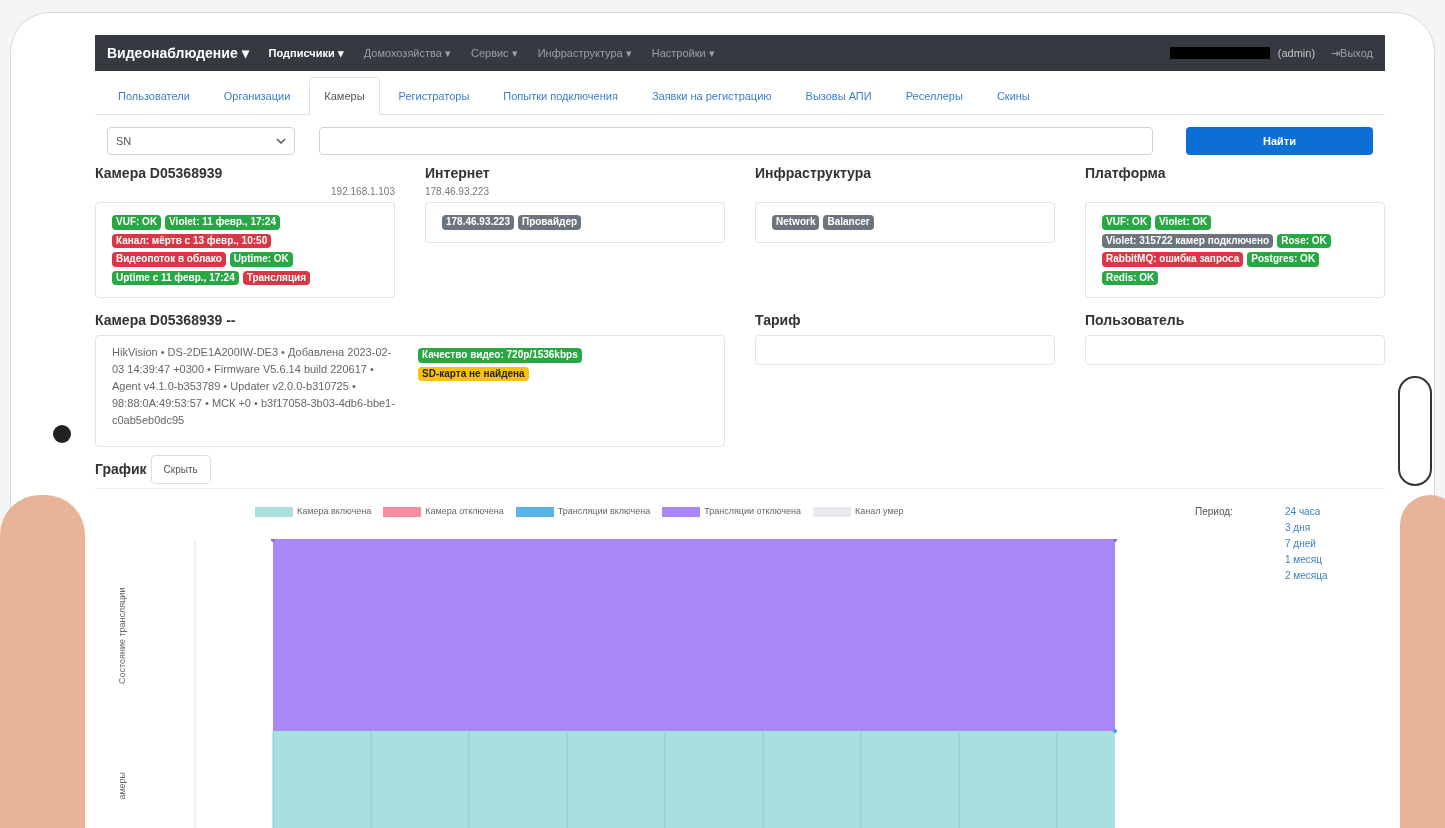  I want to click on section-title: Интернет, so click(458, 173).